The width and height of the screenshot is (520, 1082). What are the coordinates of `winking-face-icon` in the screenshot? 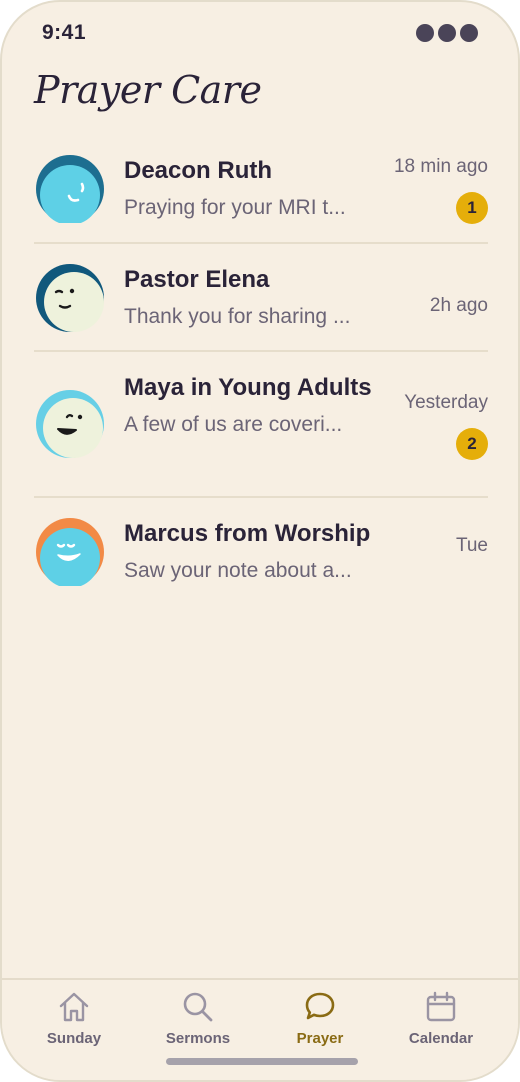 It's located at (70, 298).